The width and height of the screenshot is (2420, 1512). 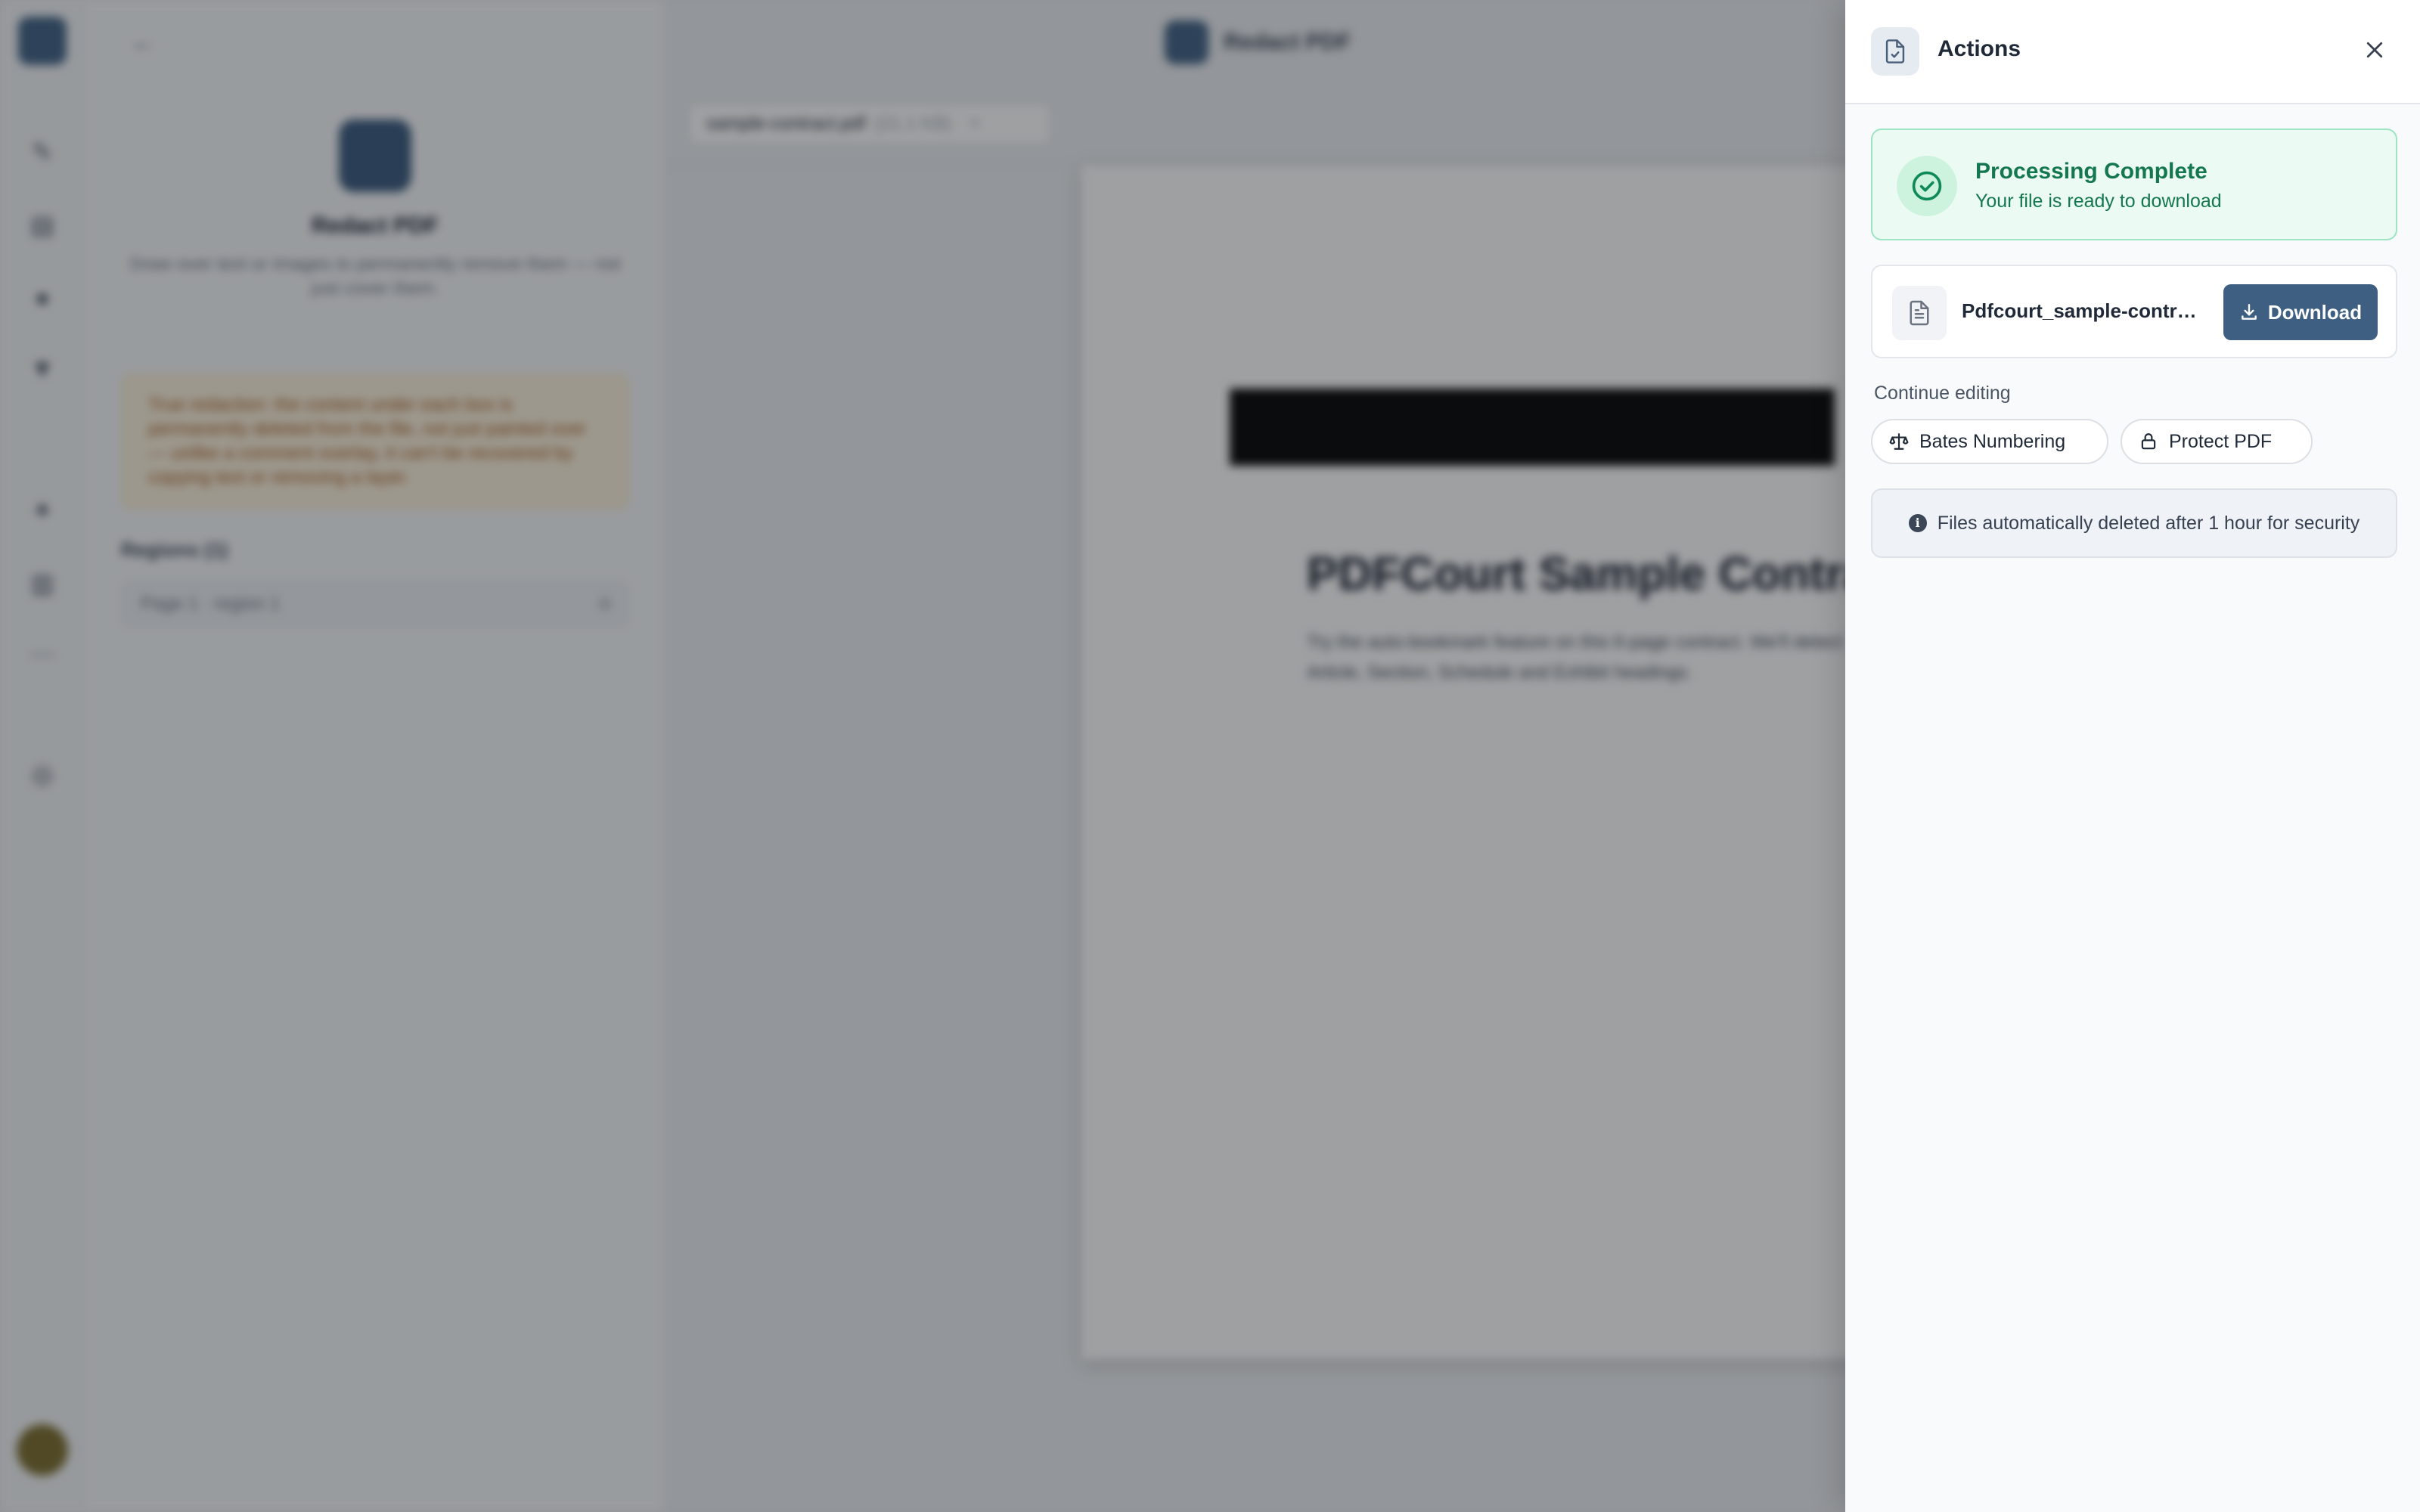 I want to click on protect-pdf-label: Protect PDF, so click(x=2221, y=441).